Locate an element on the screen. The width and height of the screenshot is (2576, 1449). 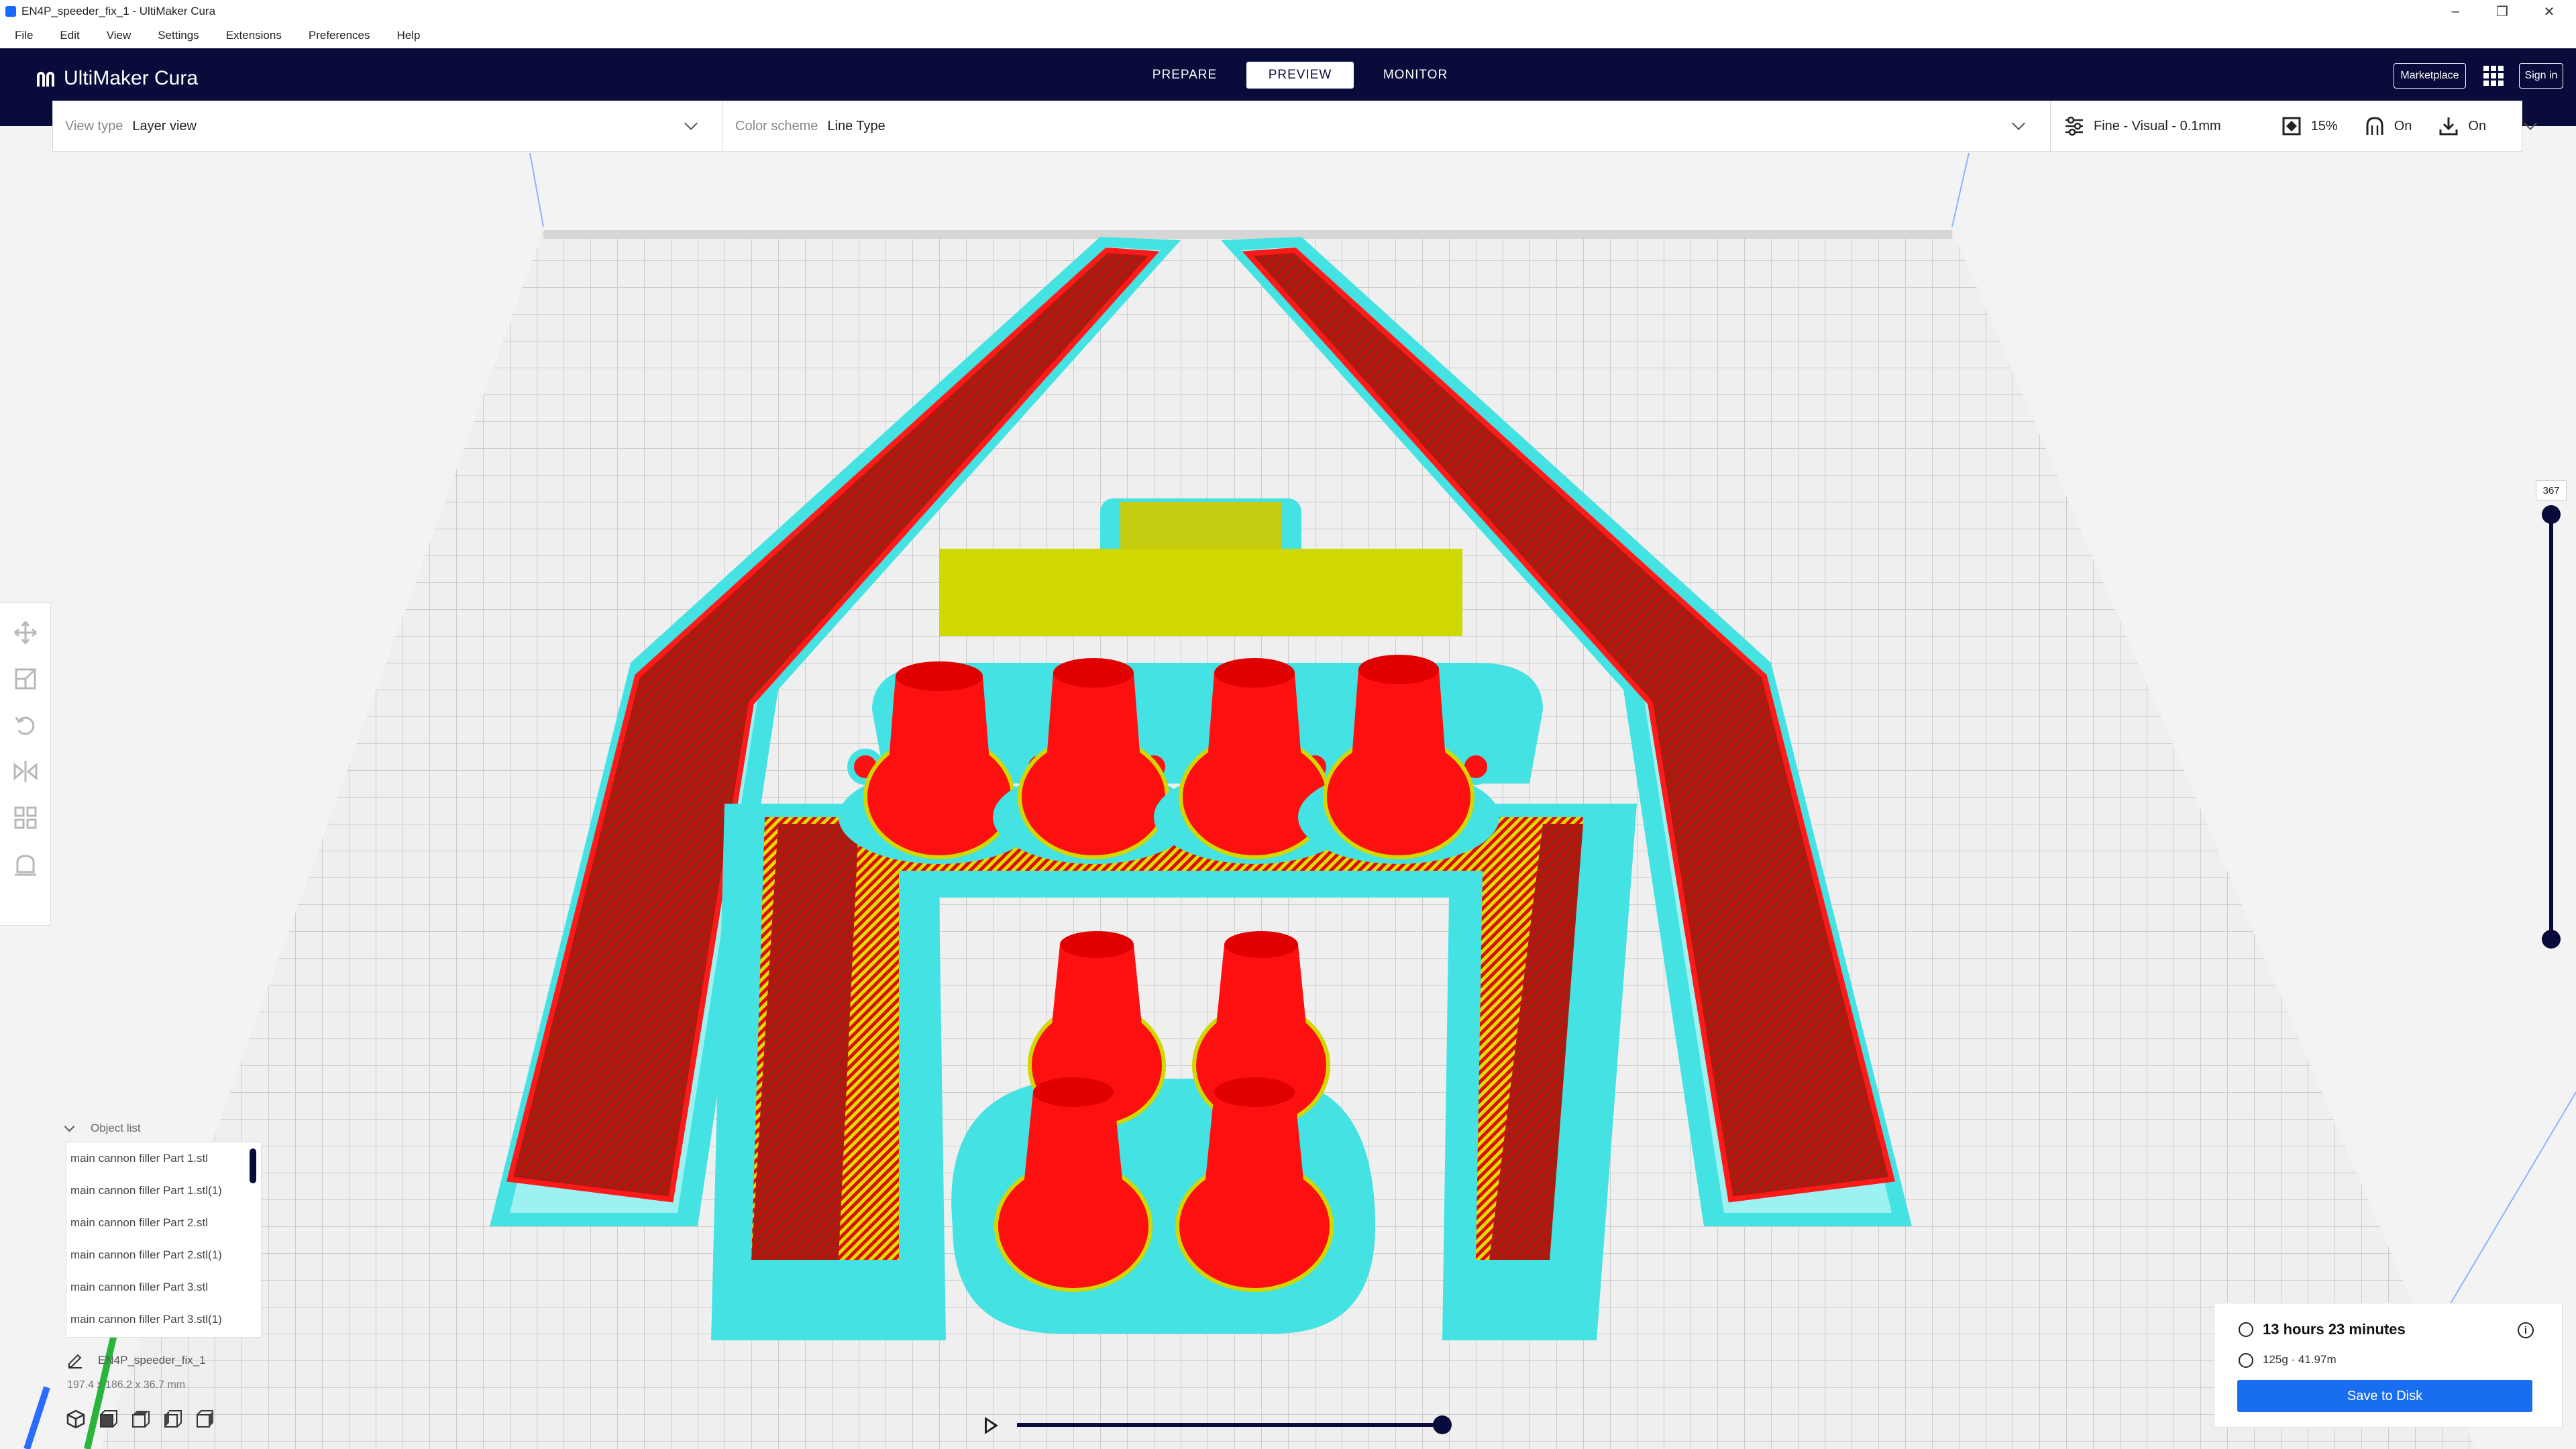
job-name-text: EN4P_speeder_fix_1 is located at coordinates (152, 1360).